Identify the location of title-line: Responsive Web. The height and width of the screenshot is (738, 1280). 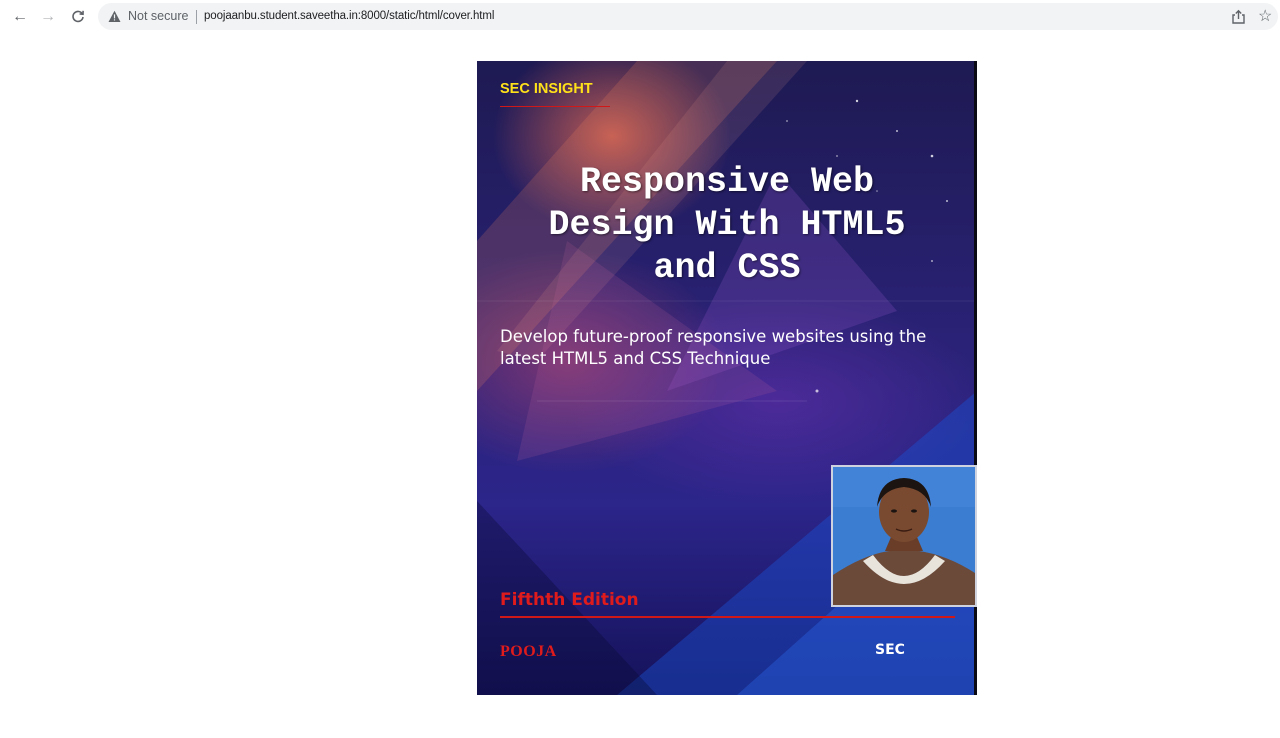
(727, 182).